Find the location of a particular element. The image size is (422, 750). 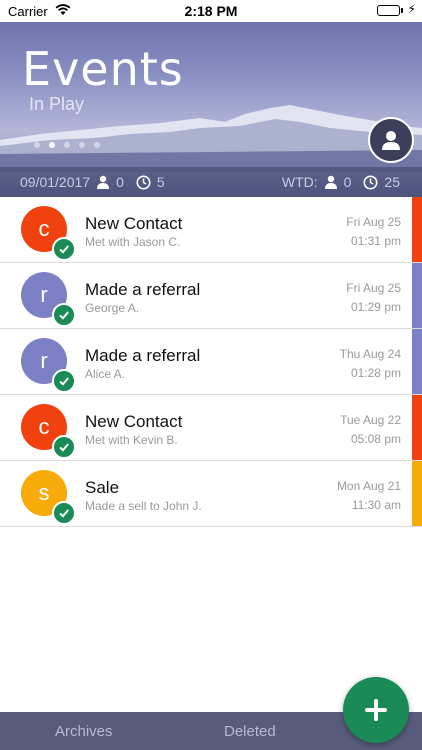

stats-date: 09/01/2017 is located at coordinates (55, 182).